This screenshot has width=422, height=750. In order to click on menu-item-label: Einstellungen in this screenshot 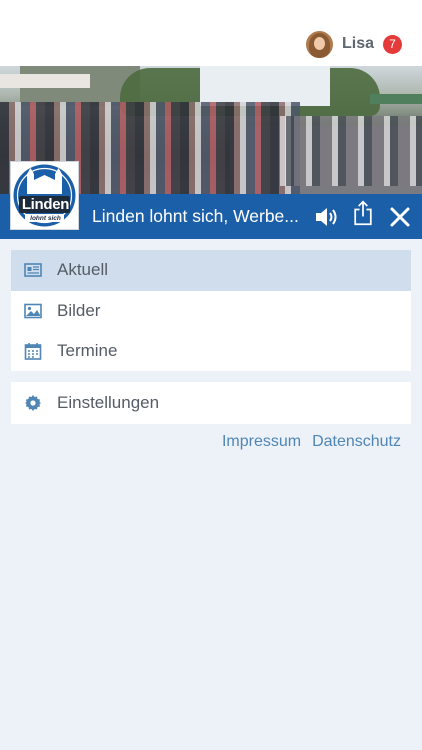, I will do `click(108, 402)`.